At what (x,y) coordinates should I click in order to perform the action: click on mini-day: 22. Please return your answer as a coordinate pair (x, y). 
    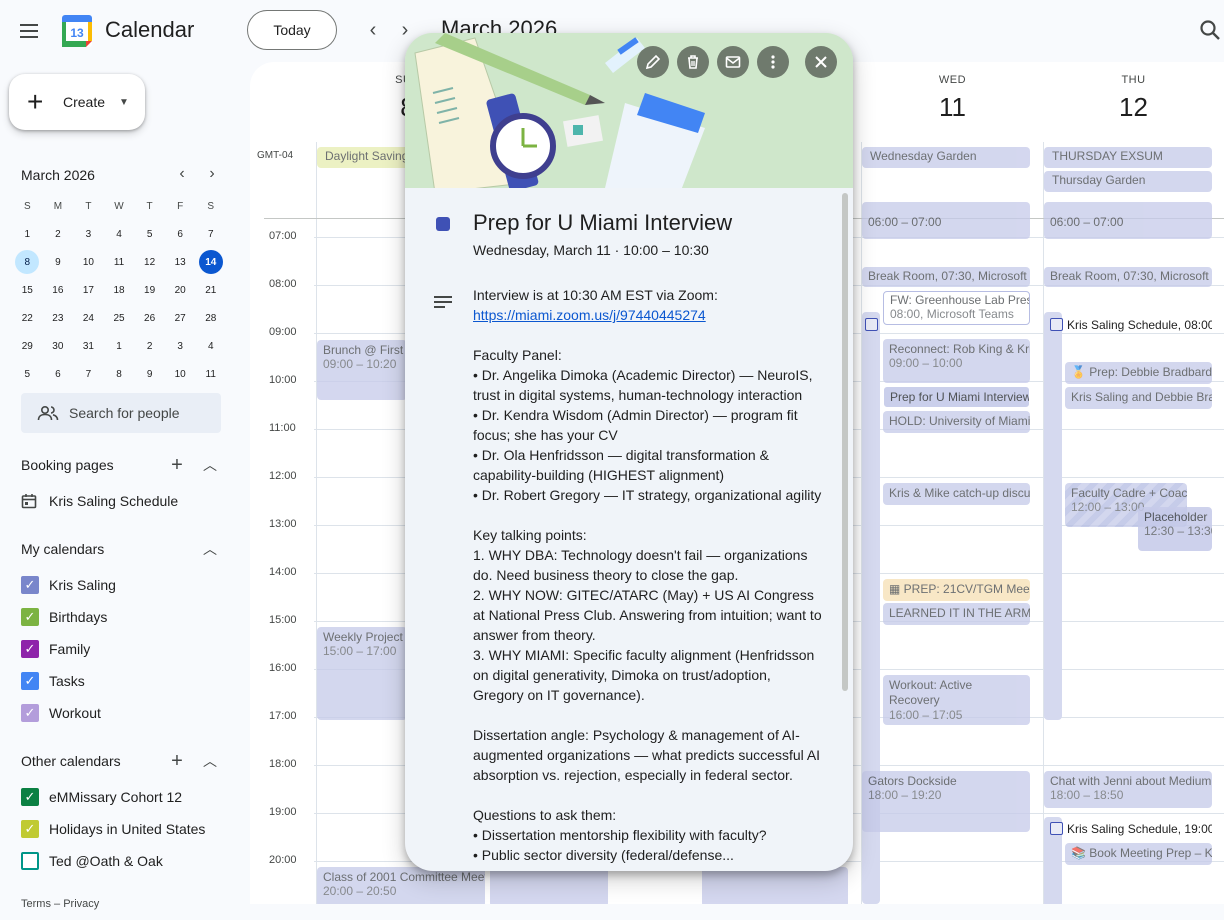
    Looking at the image, I should click on (27, 318).